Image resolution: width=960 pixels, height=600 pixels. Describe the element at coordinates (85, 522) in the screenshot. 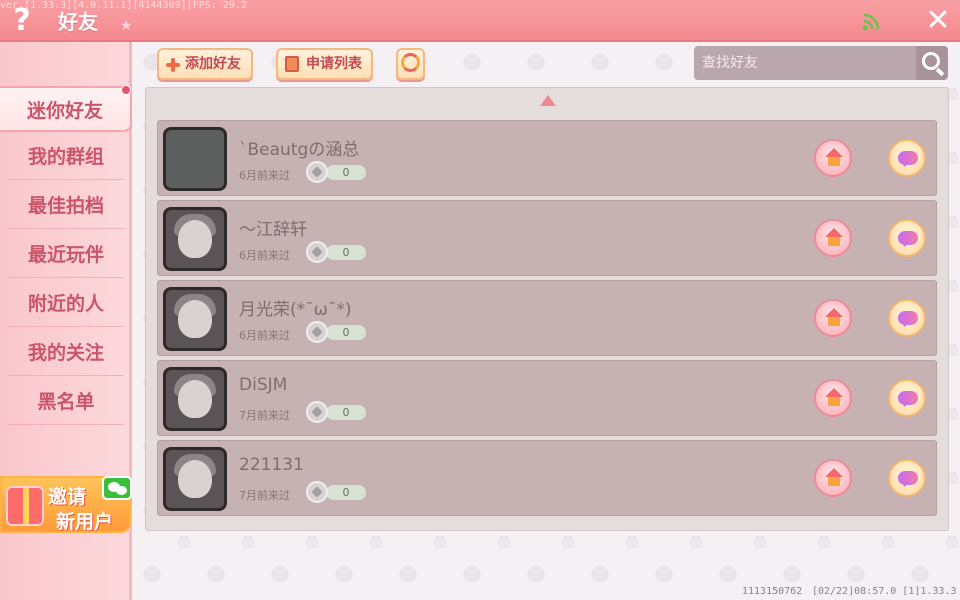

I see `invite-sublabel: 新用户` at that location.